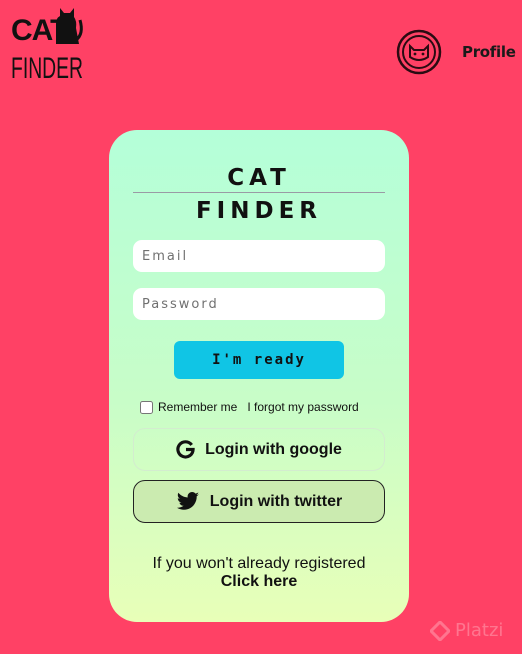 Image resolution: width=522 pixels, height=654 pixels. Describe the element at coordinates (489, 52) in the screenshot. I see `profile-label: Profile` at that location.